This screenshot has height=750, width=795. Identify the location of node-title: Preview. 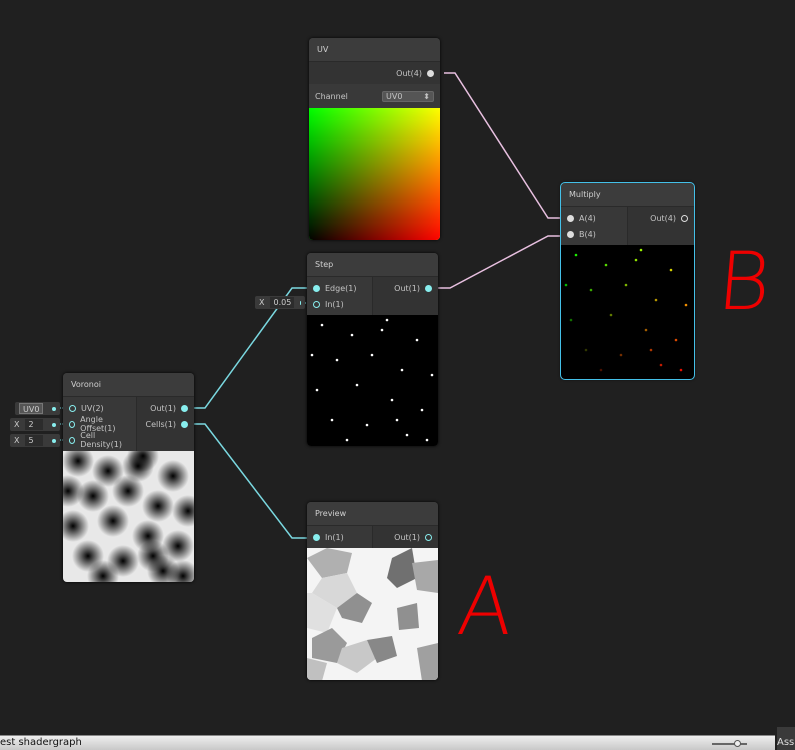
(372, 514).